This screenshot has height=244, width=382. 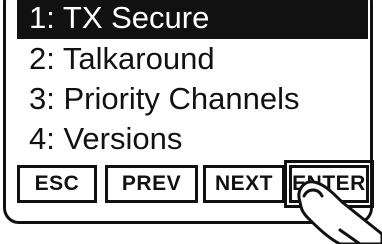 What do you see at coordinates (106, 138) in the screenshot?
I see `menu-item-label: 4: Versions` at bounding box center [106, 138].